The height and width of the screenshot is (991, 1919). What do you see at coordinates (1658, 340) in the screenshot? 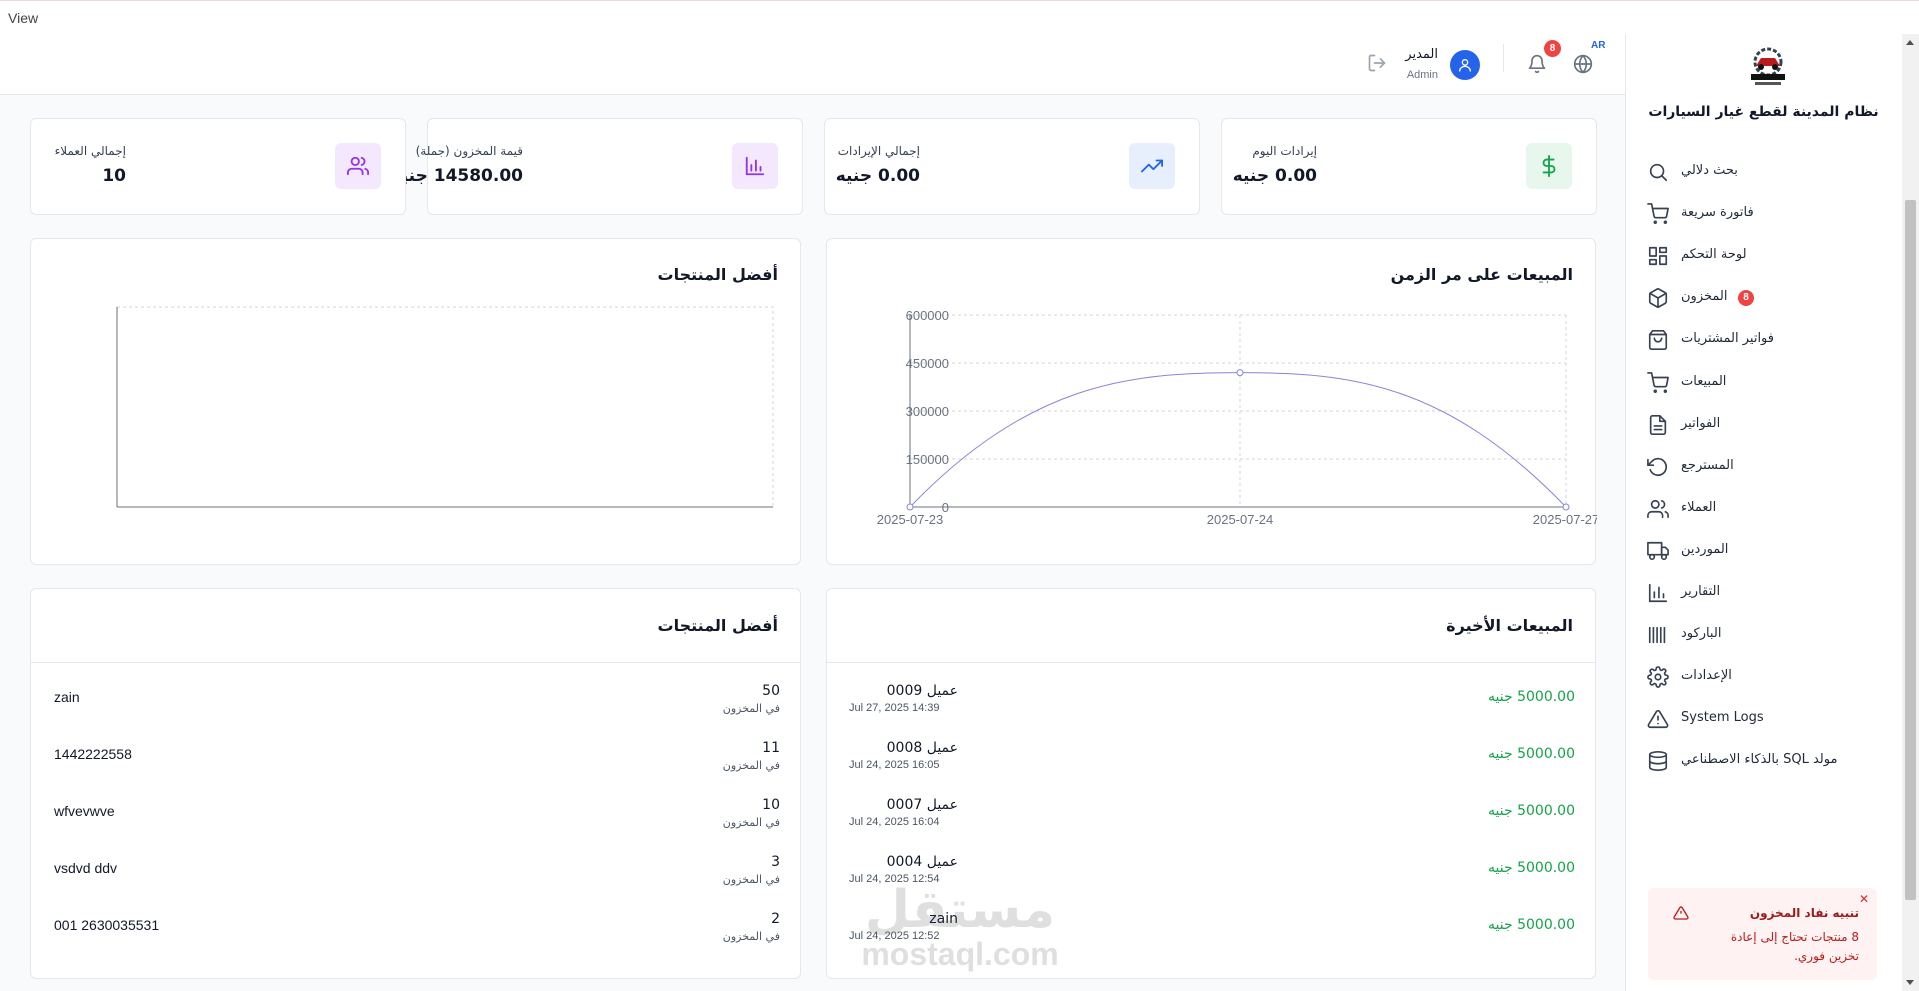
I see `shopping-bag-icon` at bounding box center [1658, 340].